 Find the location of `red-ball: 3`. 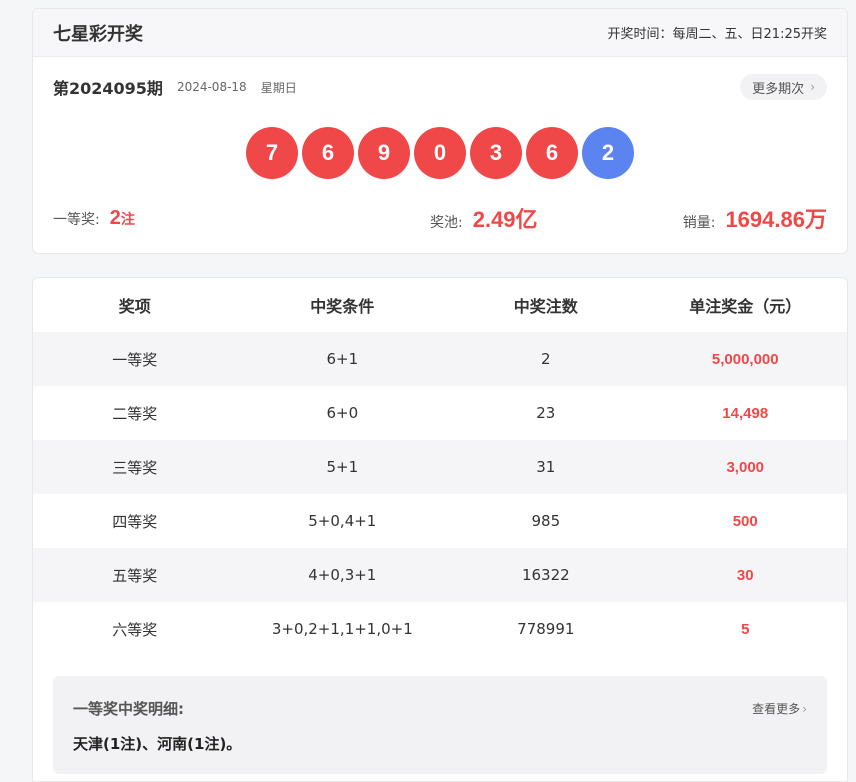

red-ball: 3 is located at coordinates (496, 153).